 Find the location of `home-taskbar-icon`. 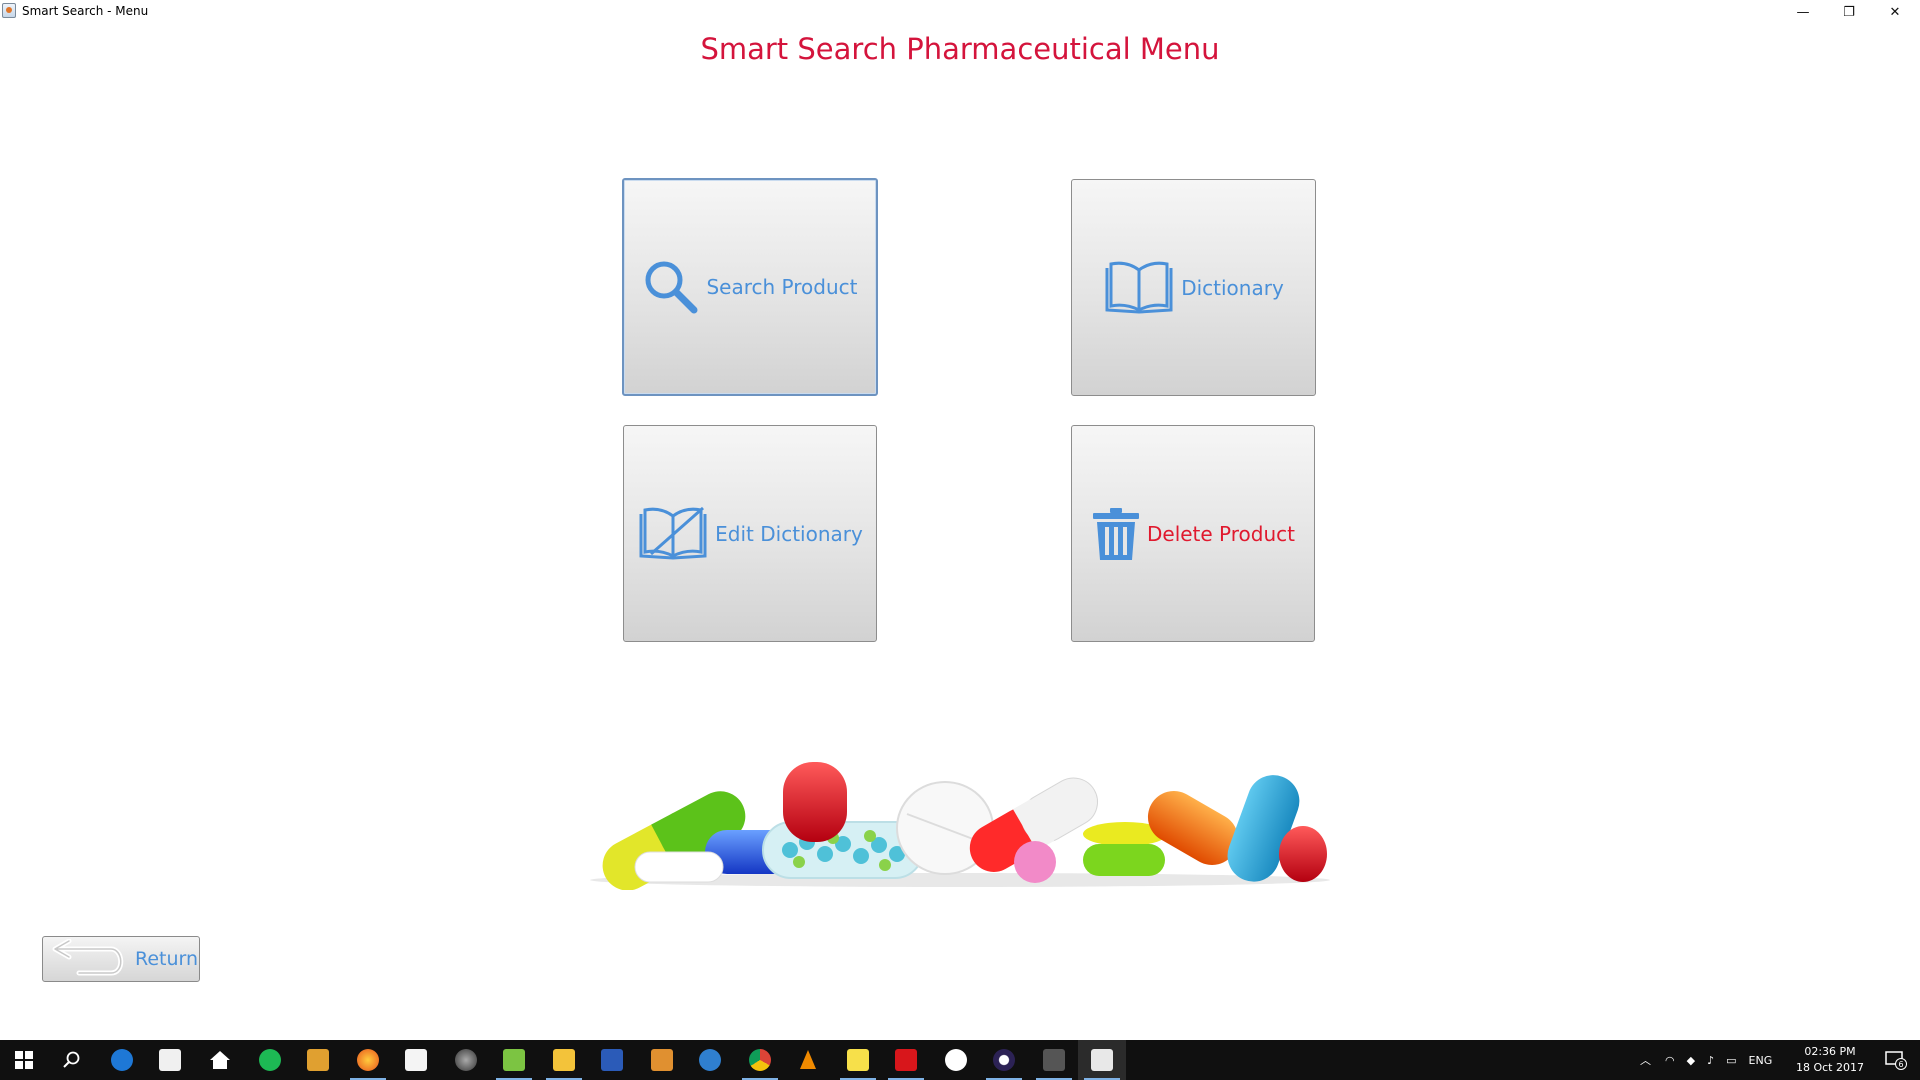

home-taskbar-icon is located at coordinates (220, 1060).